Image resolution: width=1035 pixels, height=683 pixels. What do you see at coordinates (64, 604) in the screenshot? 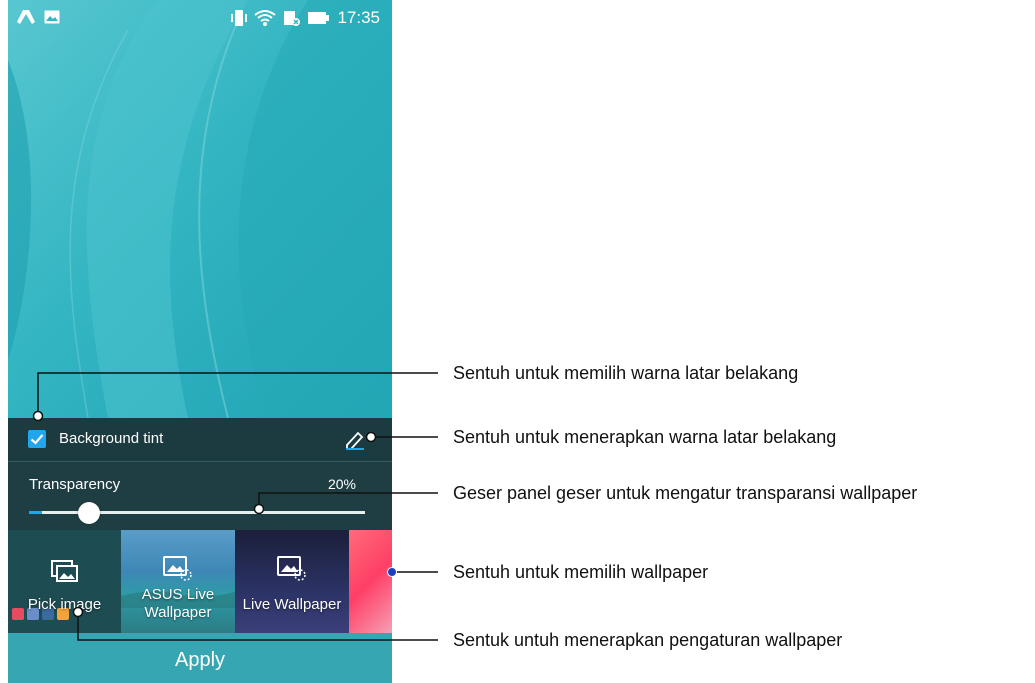
I see `wallpaper-tile-label: Pick image` at bounding box center [64, 604].